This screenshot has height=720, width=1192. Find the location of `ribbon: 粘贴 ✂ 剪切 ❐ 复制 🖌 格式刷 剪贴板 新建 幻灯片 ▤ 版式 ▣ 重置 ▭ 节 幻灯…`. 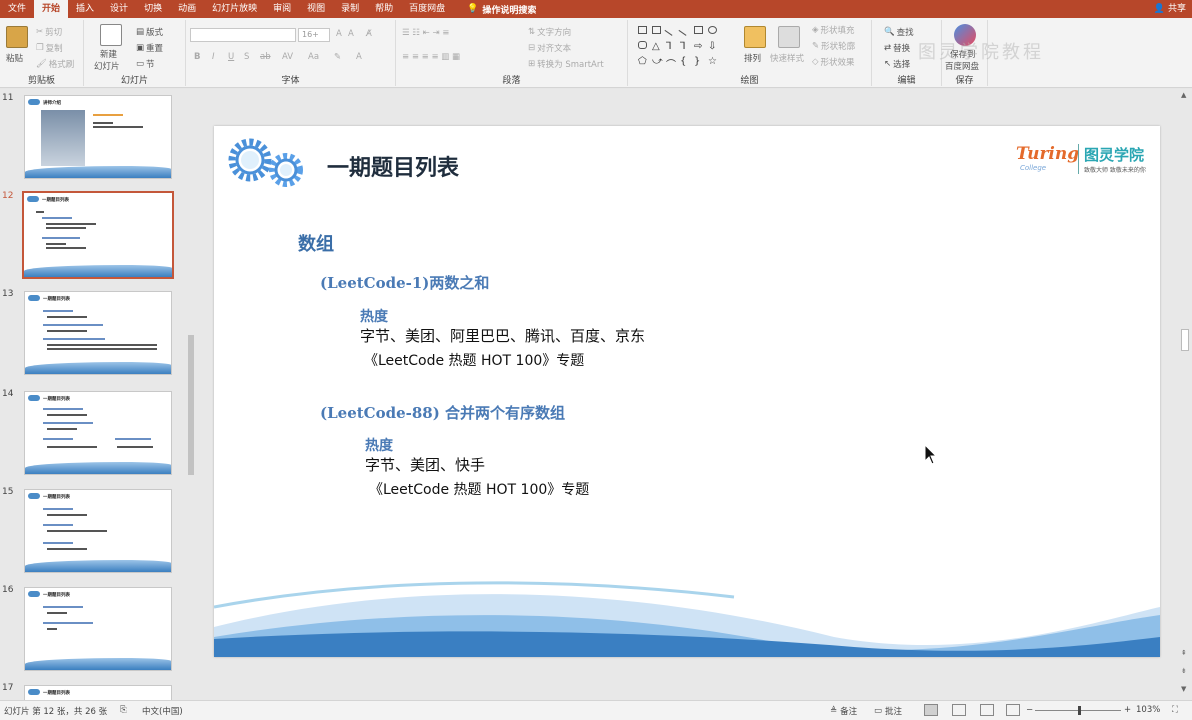

ribbon: 粘贴 ✂ 剪切 ❐ 复制 🖌 格式刷 剪贴板 新建 幻灯片 ▤ 版式 ▣ 重置 ▭ 节 幻灯… is located at coordinates (596, 53).